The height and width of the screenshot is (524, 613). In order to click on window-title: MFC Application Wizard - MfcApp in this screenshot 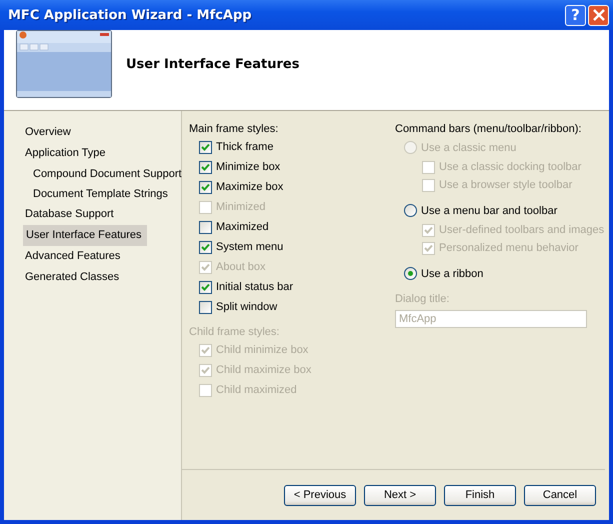, I will do `click(130, 15)`.